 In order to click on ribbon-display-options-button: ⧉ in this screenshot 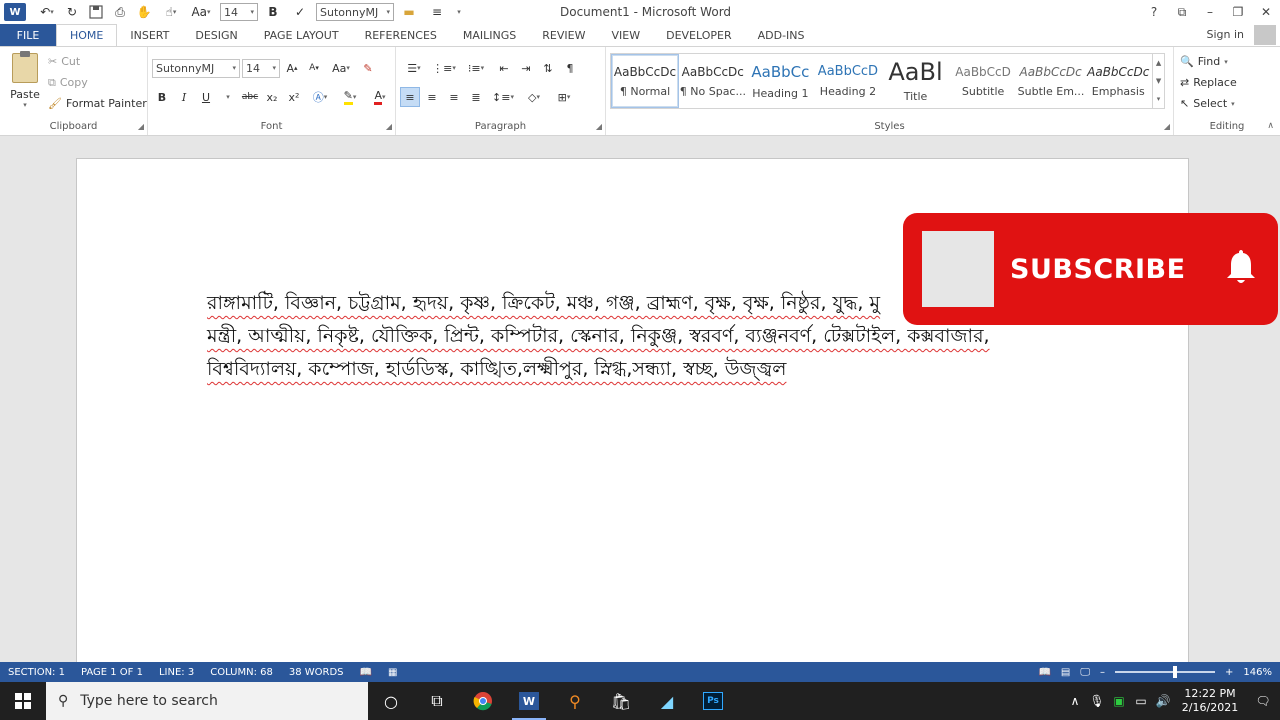, I will do `click(1182, 12)`.